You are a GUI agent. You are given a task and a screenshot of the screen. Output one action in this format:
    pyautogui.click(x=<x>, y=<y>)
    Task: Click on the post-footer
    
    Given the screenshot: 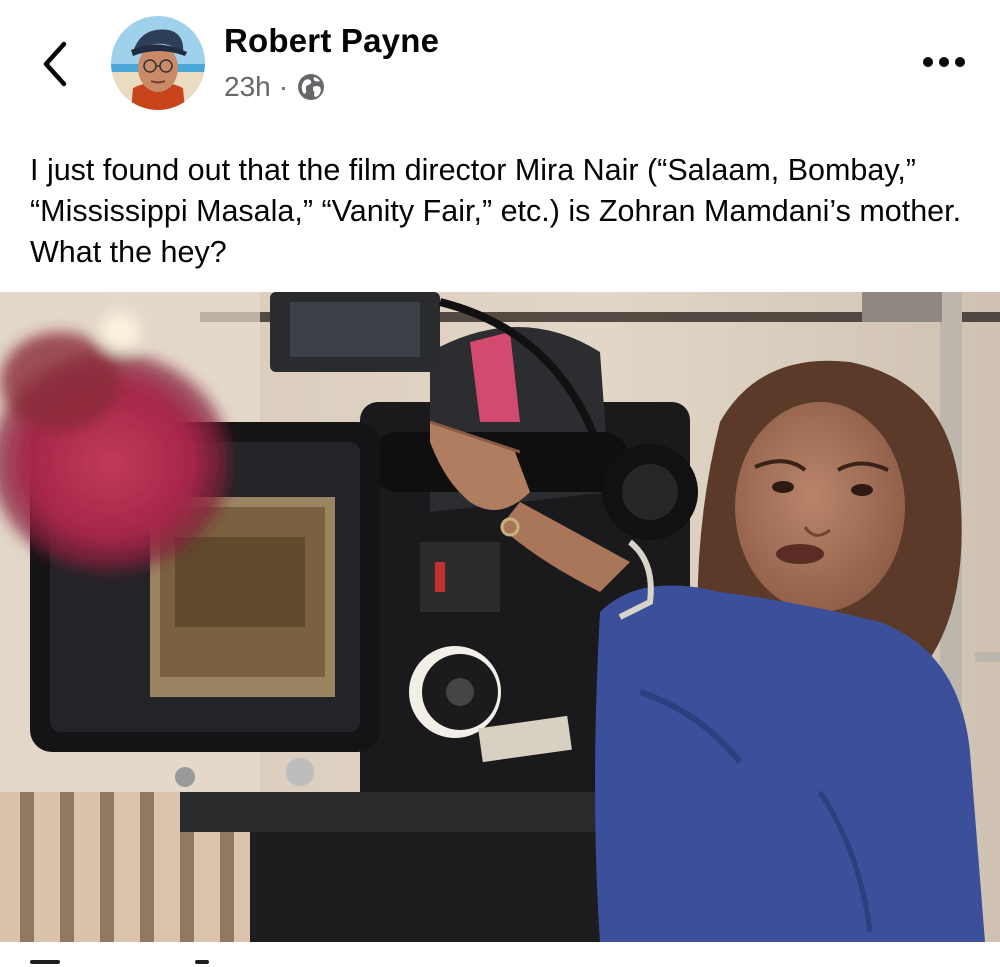 What is the action you would take?
    pyautogui.click(x=500, y=954)
    